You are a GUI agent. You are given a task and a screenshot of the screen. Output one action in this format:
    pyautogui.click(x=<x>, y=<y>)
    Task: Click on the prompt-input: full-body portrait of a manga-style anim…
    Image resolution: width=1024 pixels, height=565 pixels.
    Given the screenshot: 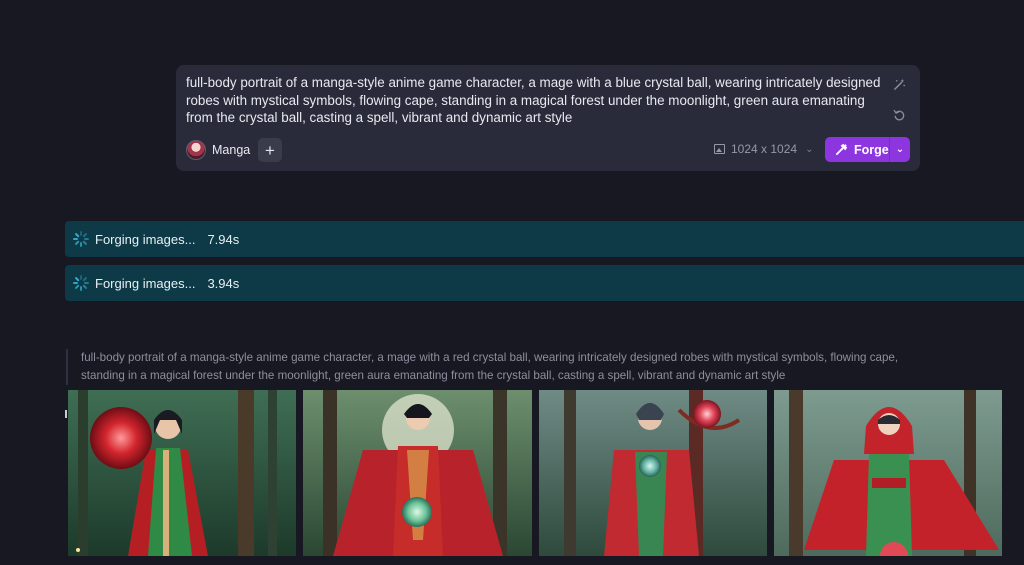 What is the action you would take?
    pyautogui.click(x=536, y=100)
    